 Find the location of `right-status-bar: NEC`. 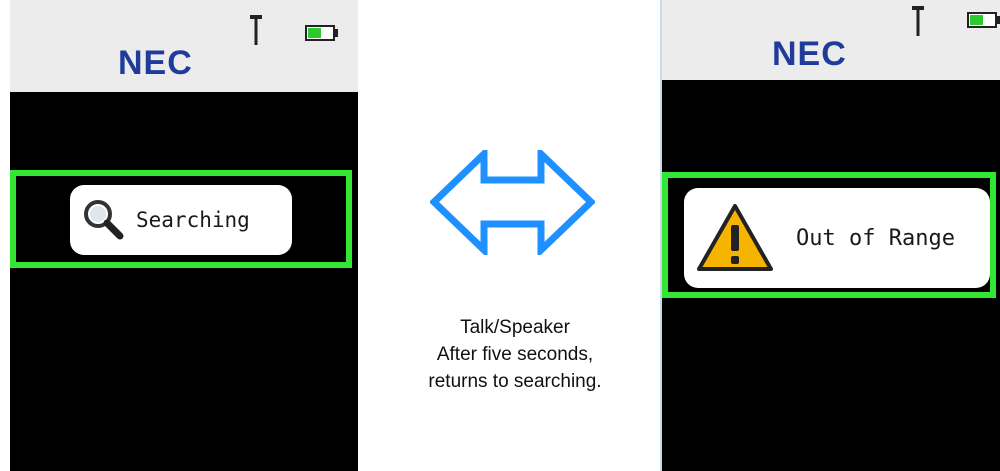

right-status-bar: NEC is located at coordinates (831, 40).